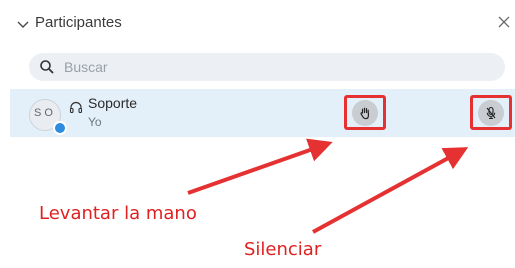  Describe the element at coordinates (260, 166) in the screenshot. I see `raise-hand-arrow` at that location.